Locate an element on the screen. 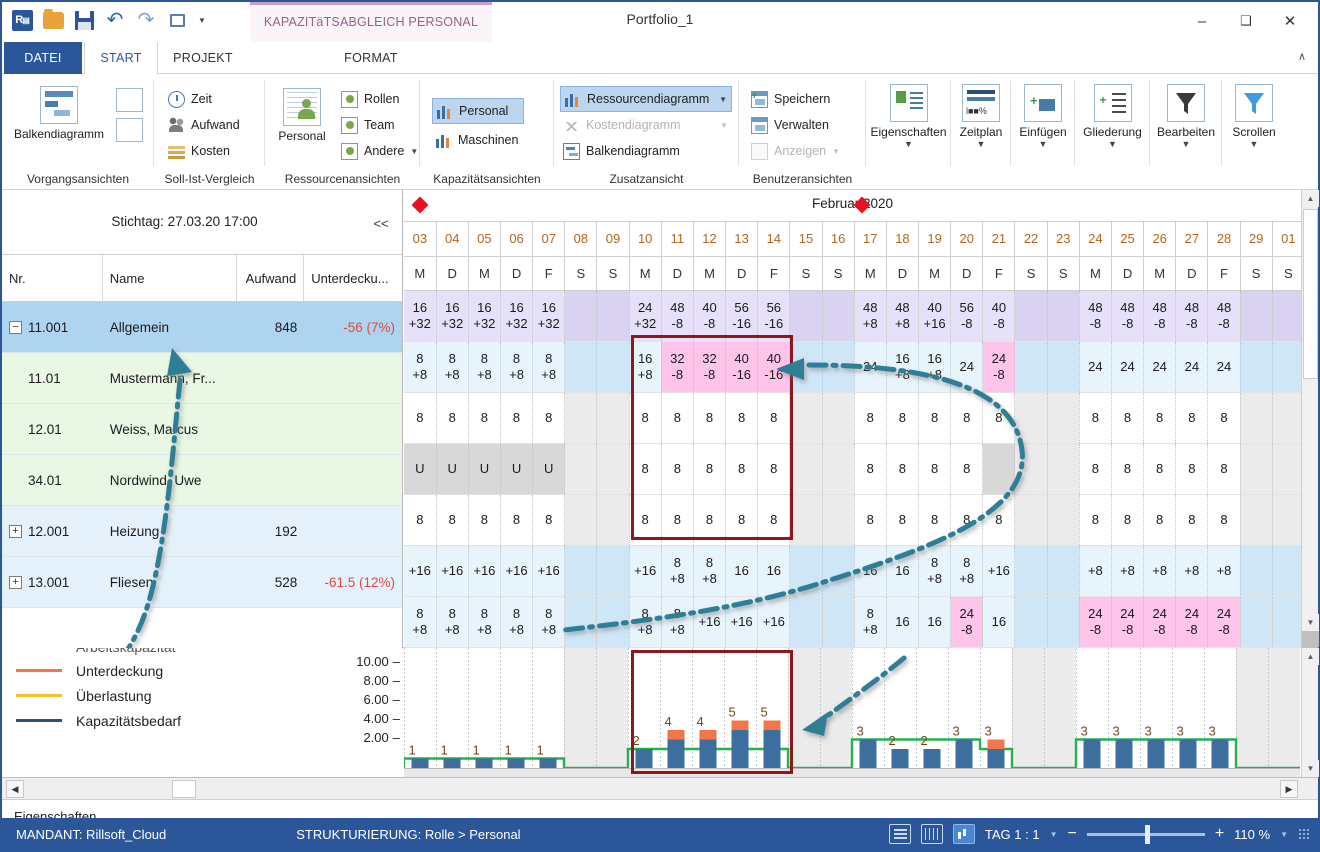  tab-start: START is located at coordinates (121, 58).